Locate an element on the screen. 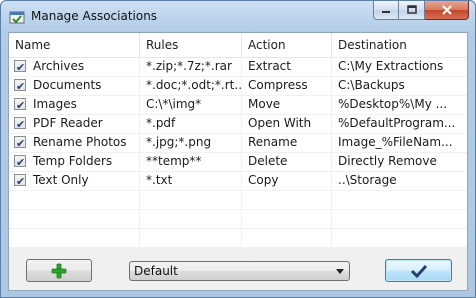 Image resolution: width=476 pixels, height=298 pixels. row-action: Delete is located at coordinates (287, 161).